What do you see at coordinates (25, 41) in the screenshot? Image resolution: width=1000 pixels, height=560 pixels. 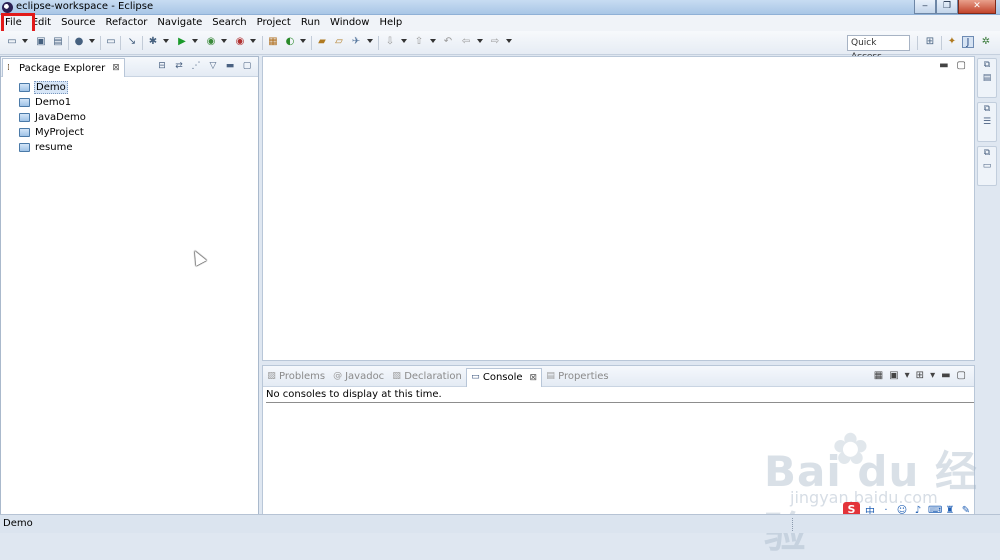 I see `new-dropdown-icon` at bounding box center [25, 41].